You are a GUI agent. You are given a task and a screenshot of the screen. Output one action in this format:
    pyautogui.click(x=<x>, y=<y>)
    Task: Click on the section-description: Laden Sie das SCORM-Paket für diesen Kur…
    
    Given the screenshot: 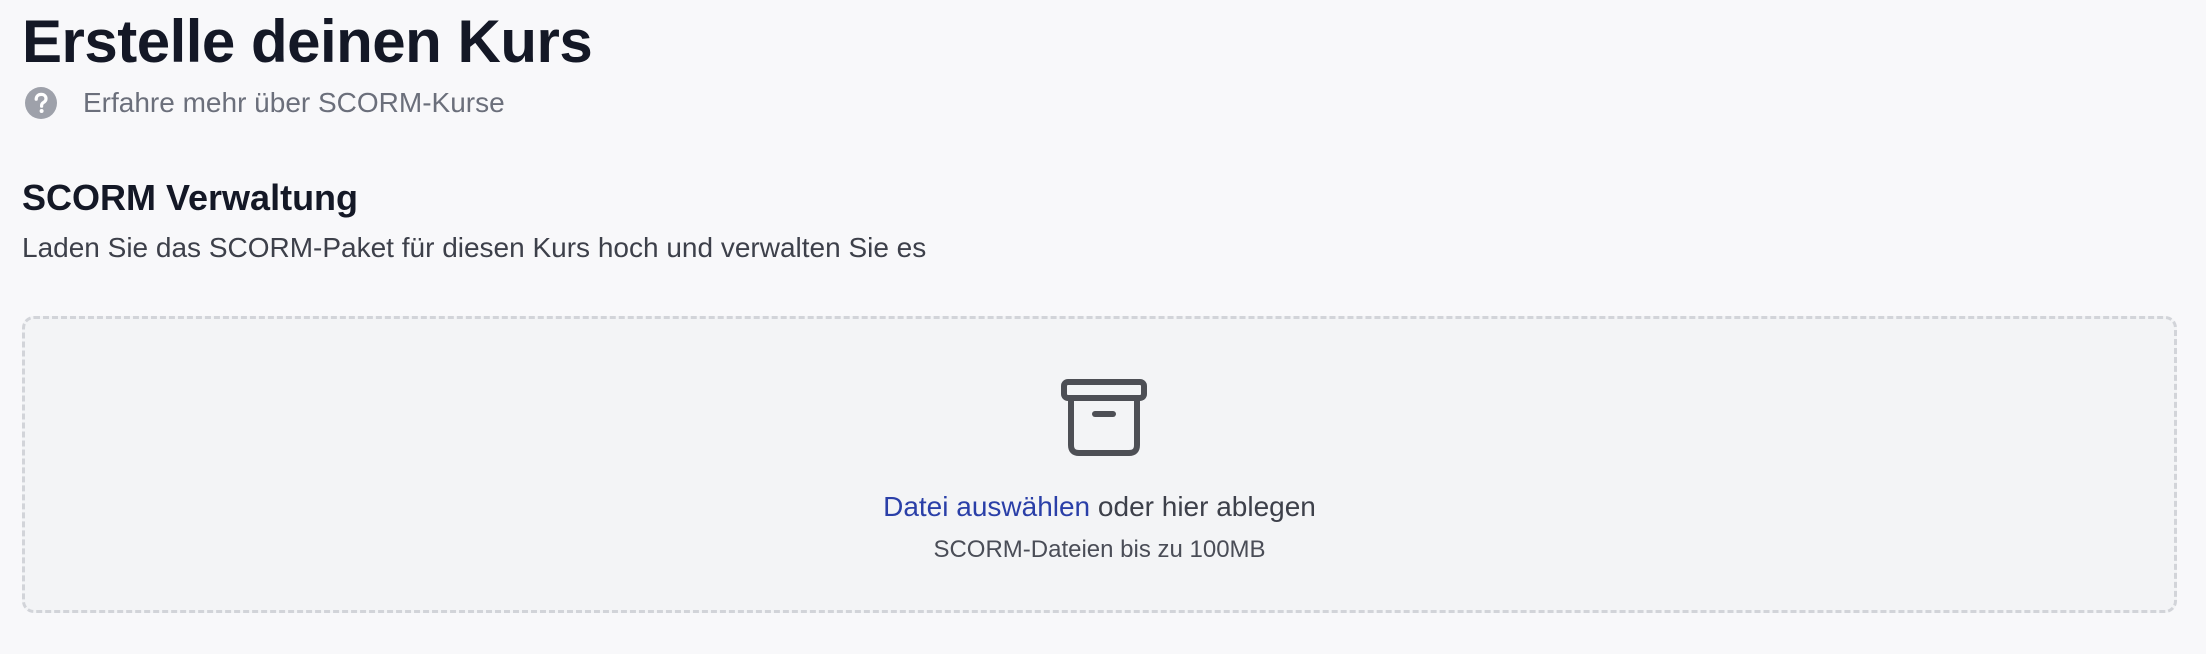 What is the action you would take?
    pyautogui.click(x=474, y=247)
    